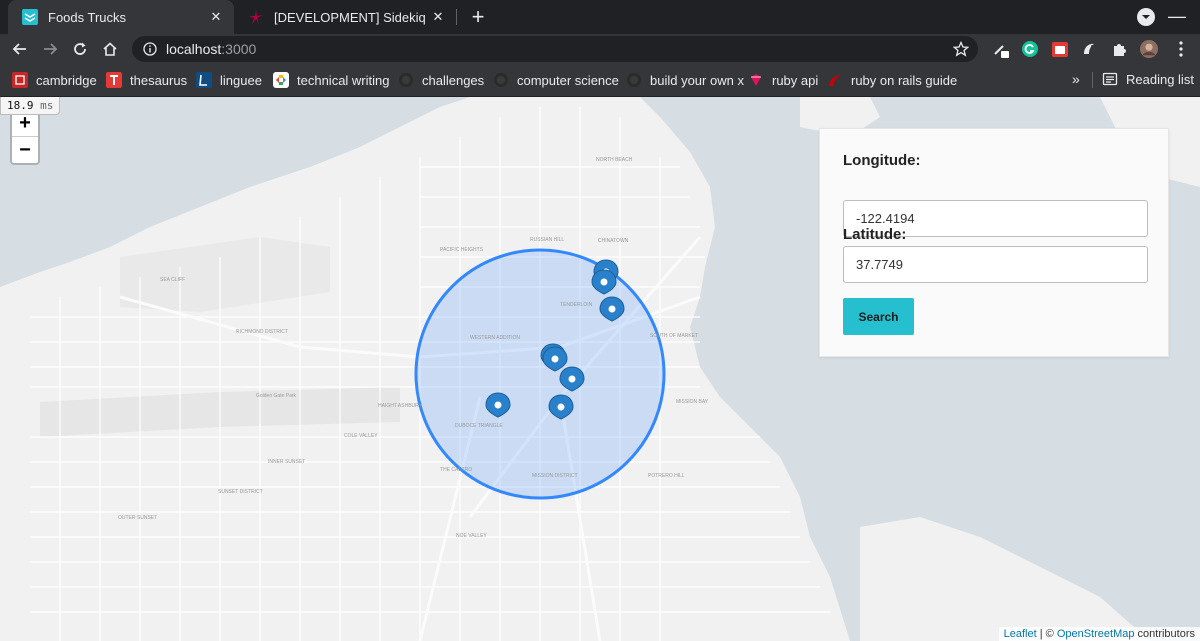 The height and width of the screenshot is (641, 1200). What do you see at coordinates (343, 80) in the screenshot?
I see `bookmark-label: technical writing` at bounding box center [343, 80].